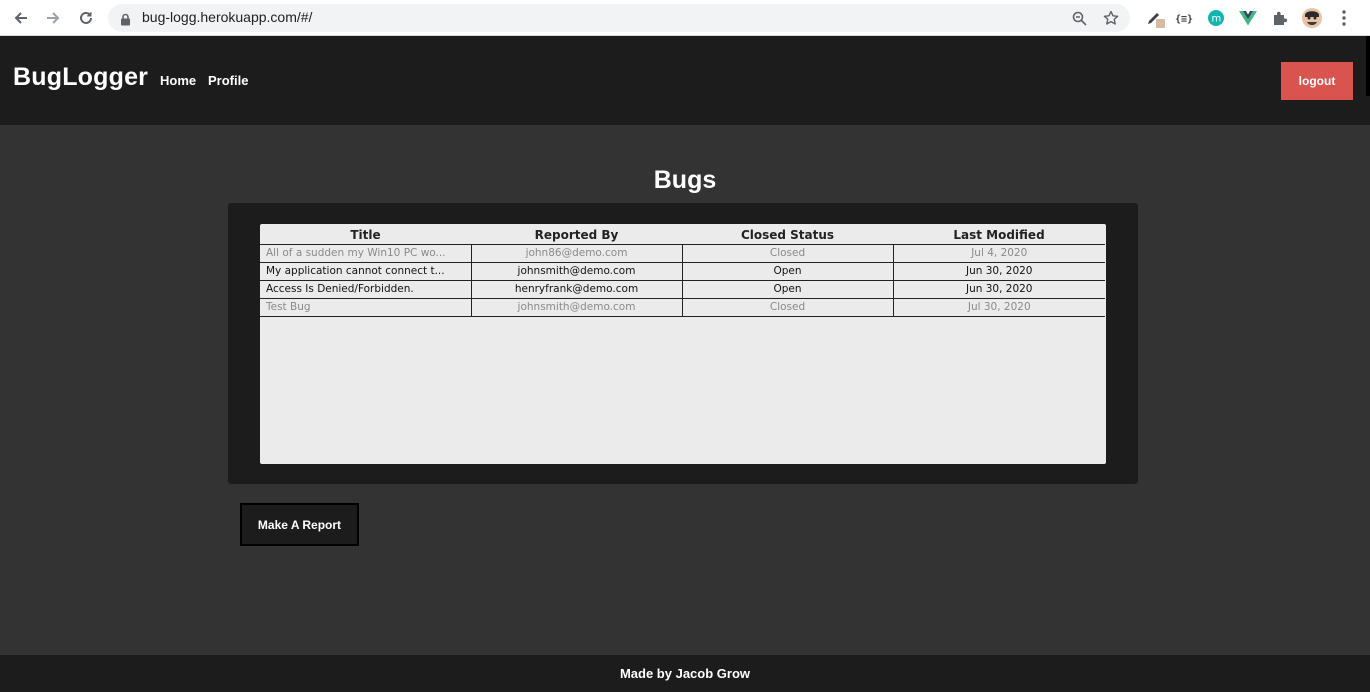 Image resolution: width=1370 pixels, height=692 pixels. Describe the element at coordinates (178, 80) in the screenshot. I see `nav-home-link: Home` at that location.